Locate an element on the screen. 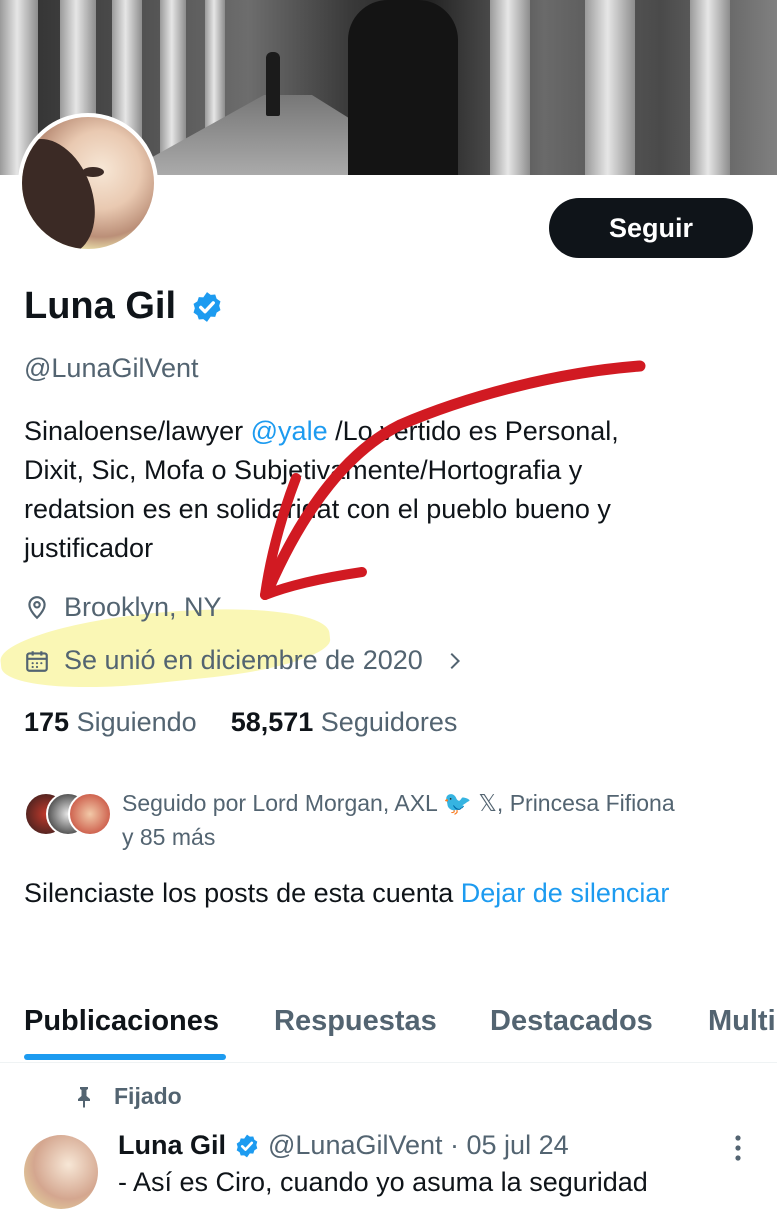  post-meta: @LunaGilVent · 05 jul 24 is located at coordinates (418, 1145).